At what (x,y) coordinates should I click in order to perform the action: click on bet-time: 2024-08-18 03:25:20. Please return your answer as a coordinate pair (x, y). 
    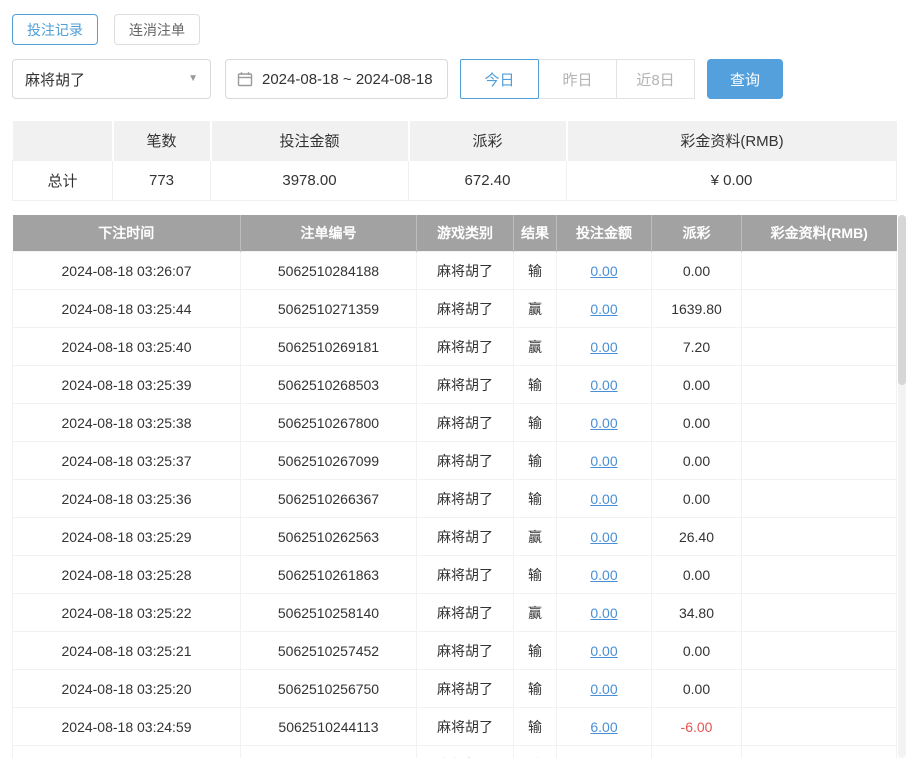
    Looking at the image, I should click on (126, 688).